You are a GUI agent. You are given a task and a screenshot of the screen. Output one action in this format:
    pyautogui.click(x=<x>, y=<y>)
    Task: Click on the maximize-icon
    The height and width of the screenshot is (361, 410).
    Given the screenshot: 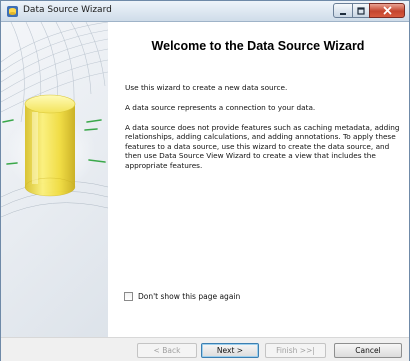 What is the action you would take?
    pyautogui.click(x=361, y=11)
    